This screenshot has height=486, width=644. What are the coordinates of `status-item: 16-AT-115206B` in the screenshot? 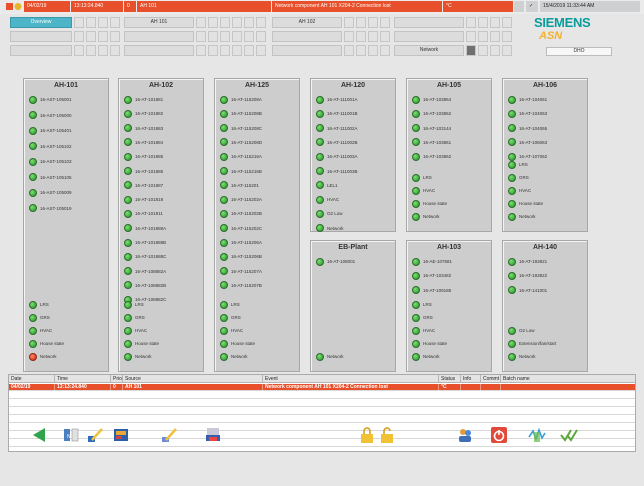 It's located at (241, 256).